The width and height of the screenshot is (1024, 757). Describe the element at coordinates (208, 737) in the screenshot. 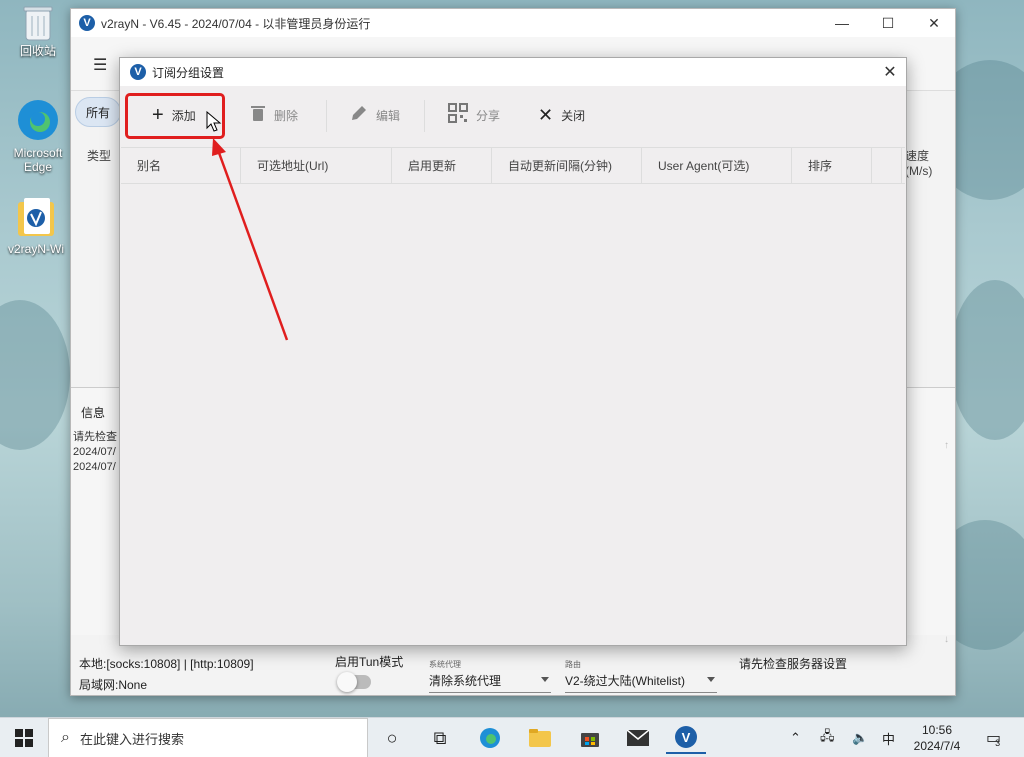

I see `taskbar-search: ⌕ 在此键入进行搜索` at that location.